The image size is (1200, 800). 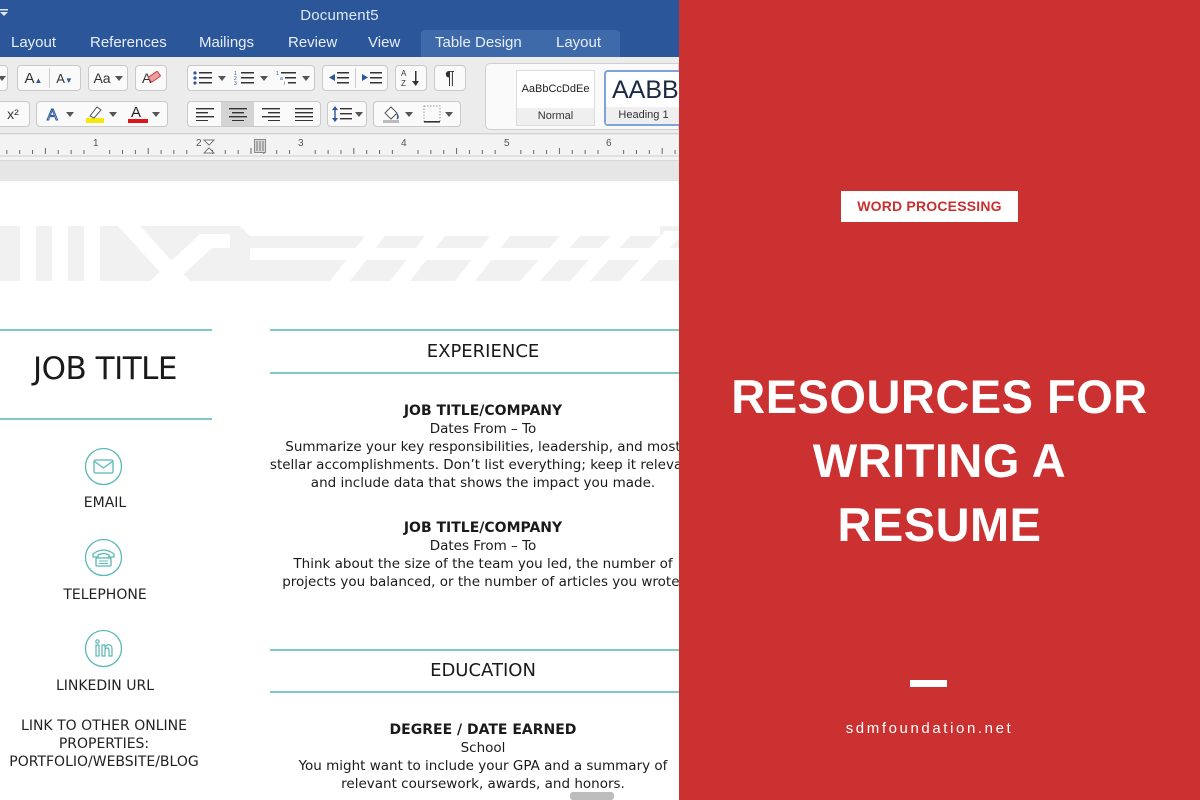 I want to click on align-right-button, so click(x=270, y=114).